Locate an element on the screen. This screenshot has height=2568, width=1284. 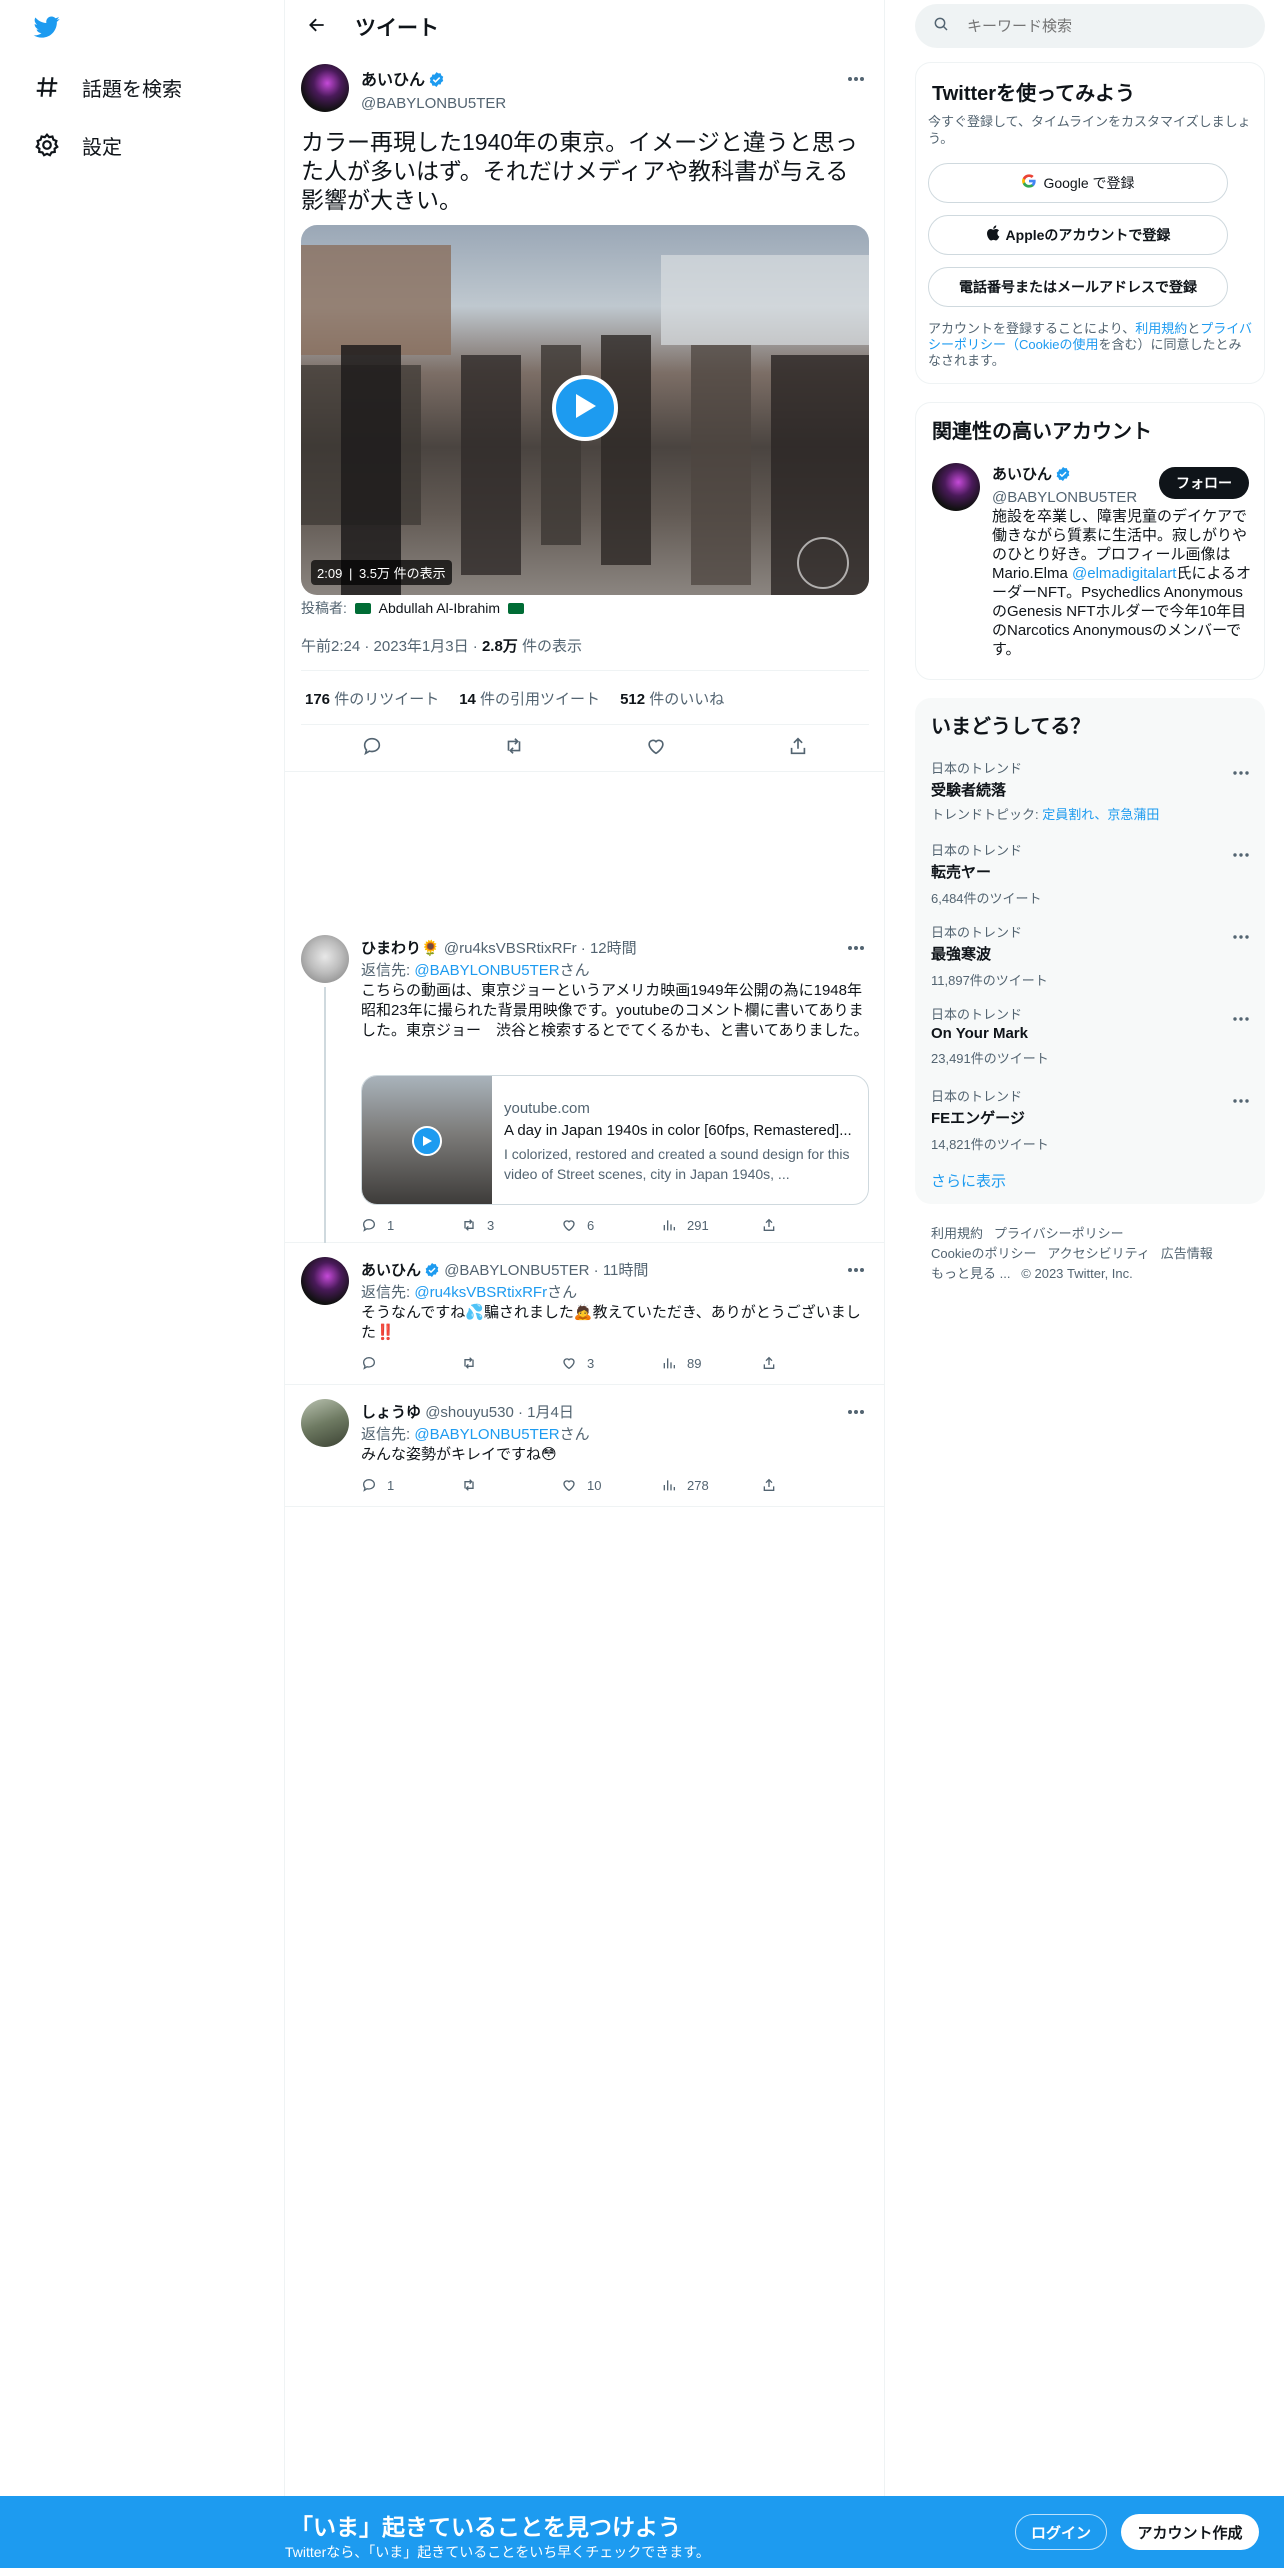
like-button: 10 is located at coordinates (611, 1485).